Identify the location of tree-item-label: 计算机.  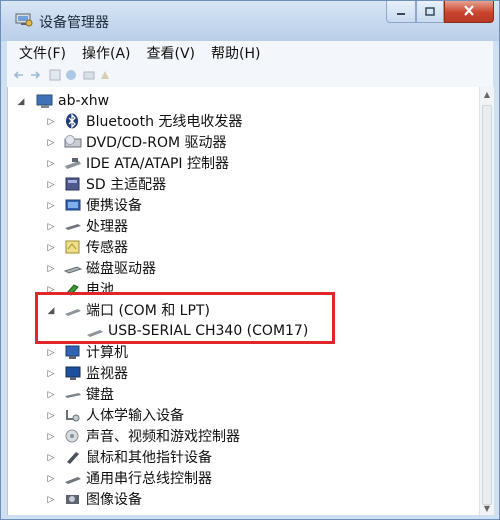
(107, 353).